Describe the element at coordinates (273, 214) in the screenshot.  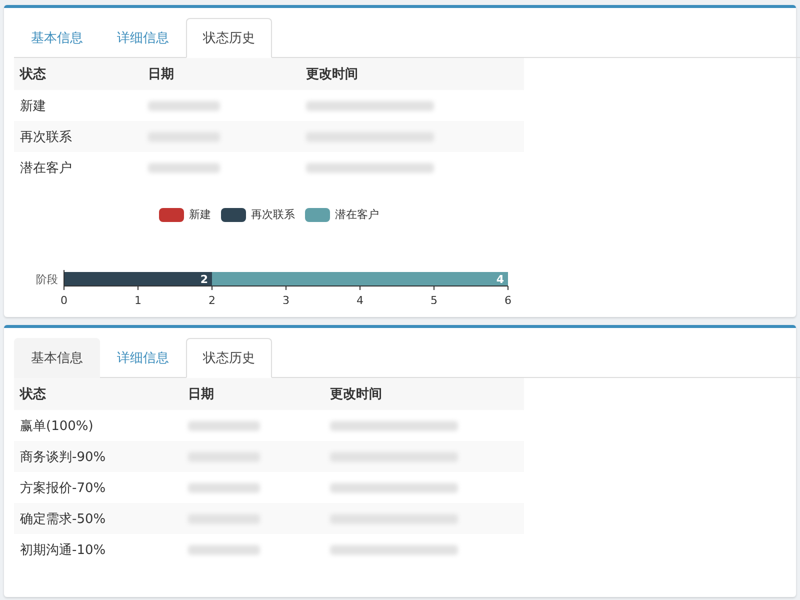
I see `legend-label: 再次联系` at that location.